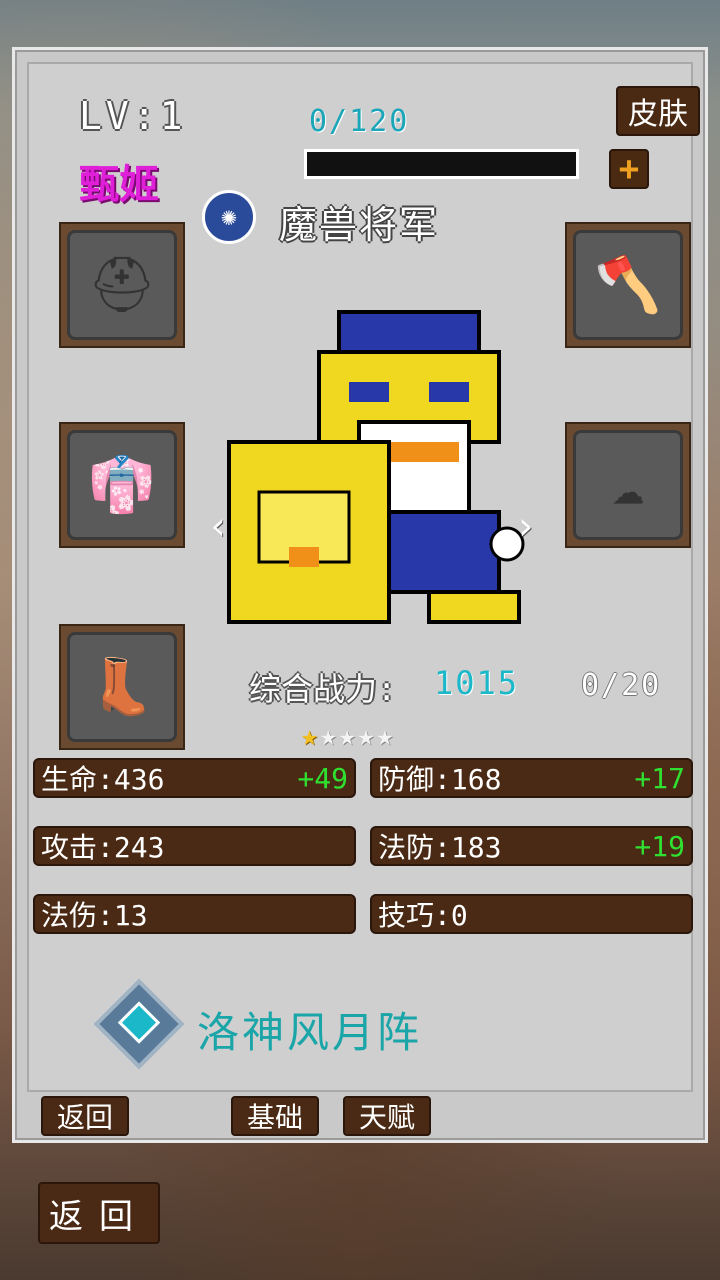 This screenshot has height=1280, width=720. I want to click on combat-power-value: 1015, so click(477, 683).